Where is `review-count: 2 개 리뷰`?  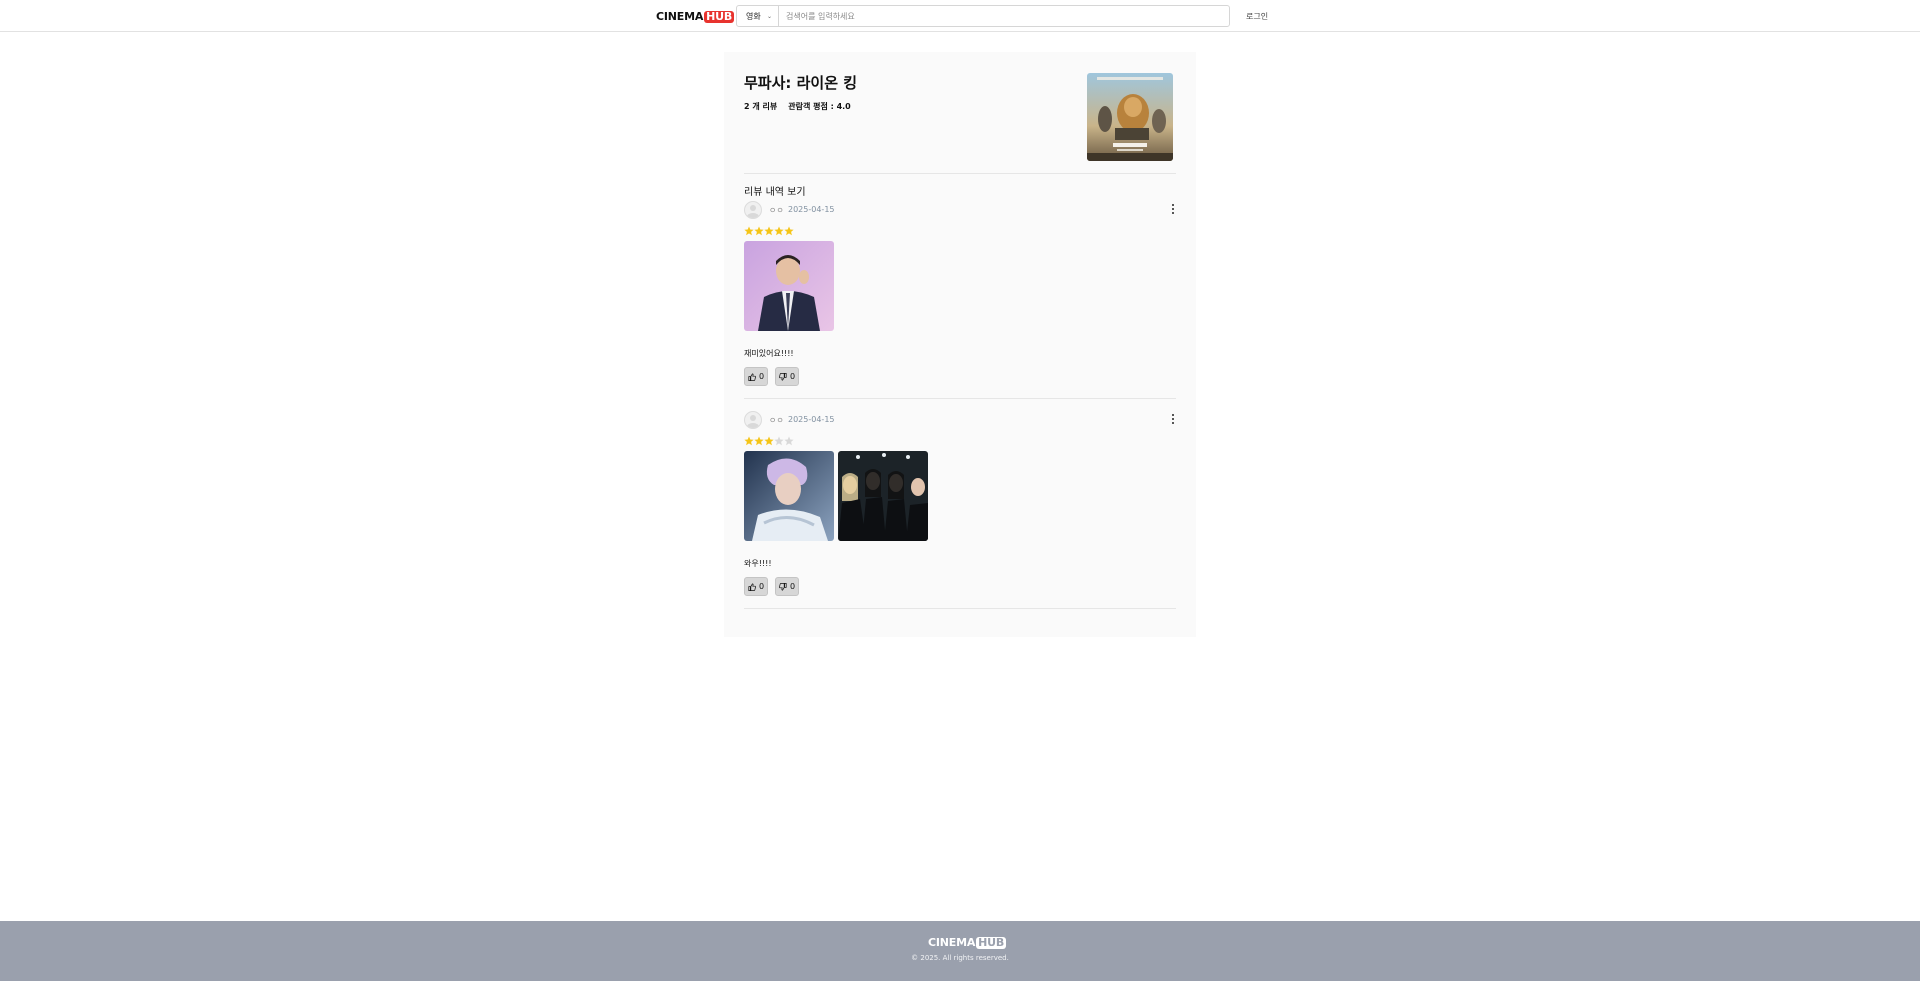
review-count: 2 개 리뷰 is located at coordinates (761, 106).